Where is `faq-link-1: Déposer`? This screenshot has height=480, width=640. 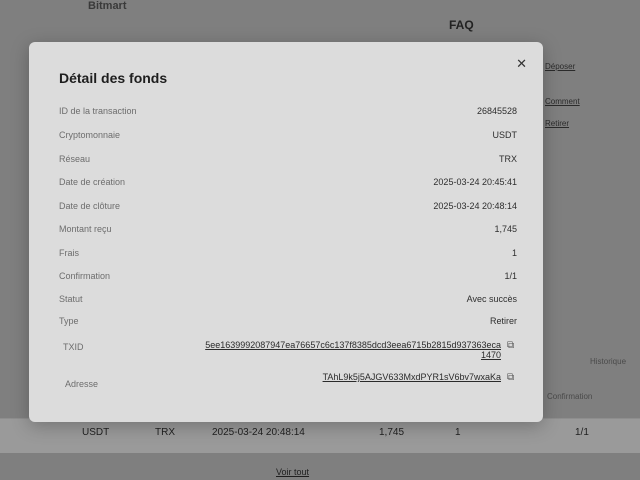 faq-link-1: Déposer is located at coordinates (560, 66).